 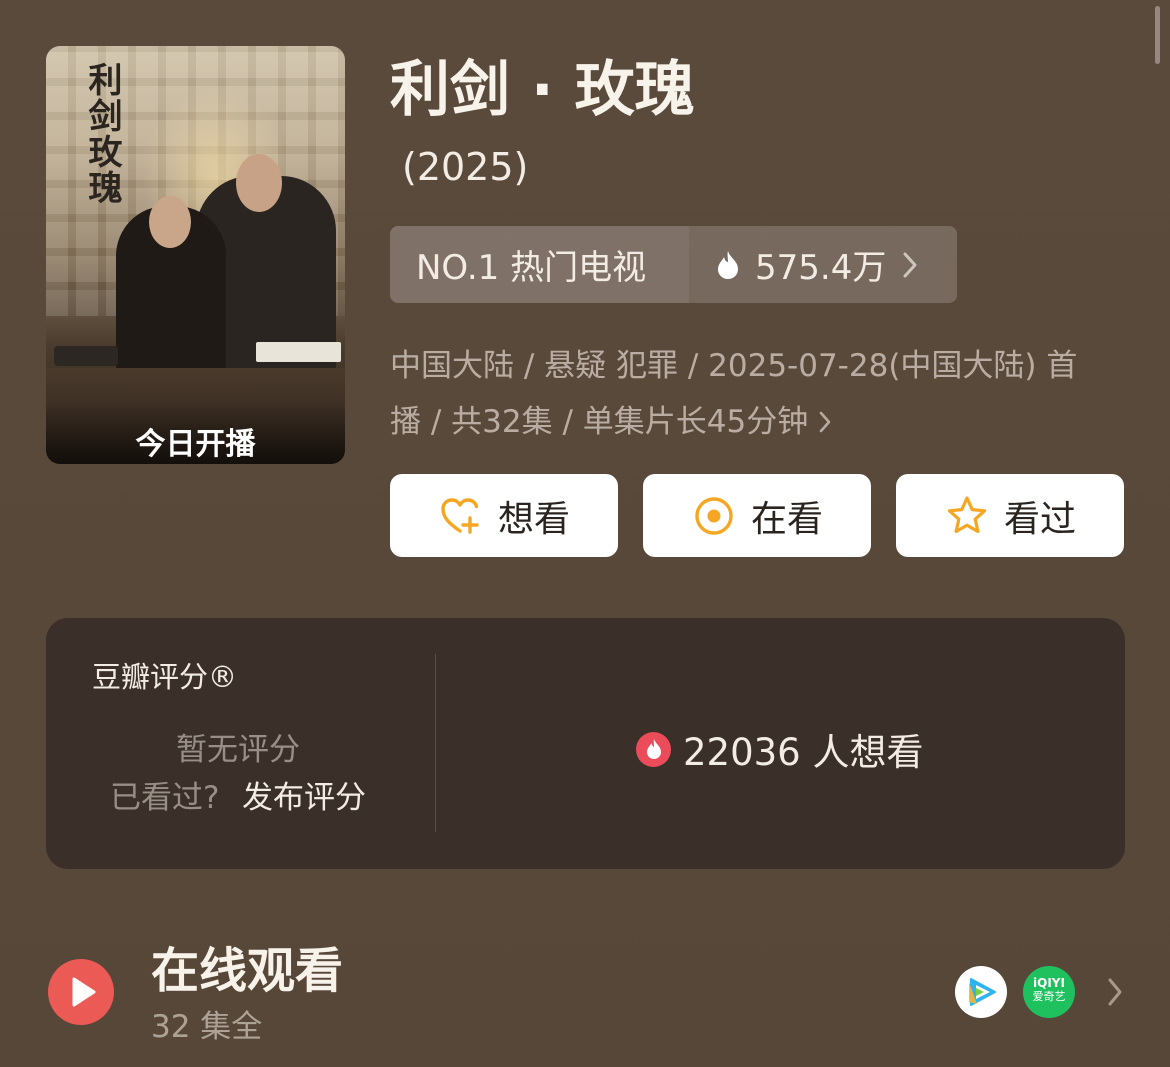 What do you see at coordinates (821, 268) in the screenshot?
I see `heat-value: 575.4万` at bounding box center [821, 268].